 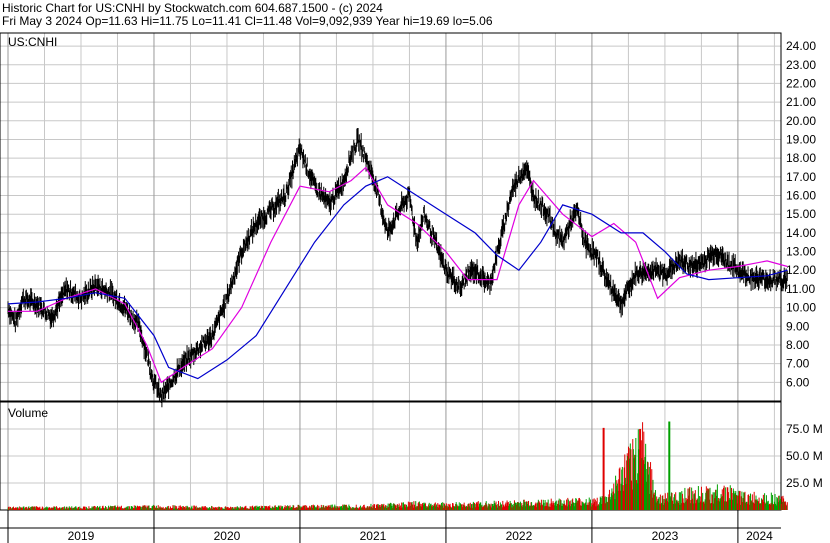 I want to click on price-tick-label: 23.00, so click(x=801, y=65).